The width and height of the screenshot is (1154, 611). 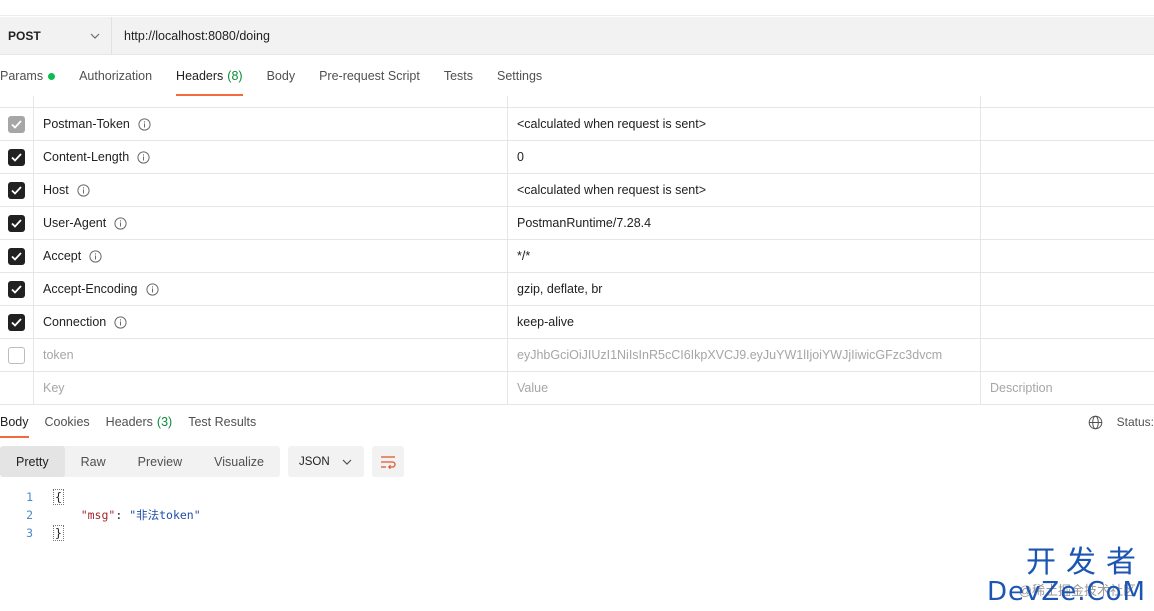 I want to click on header-value-cell: 0, so click(x=744, y=157).